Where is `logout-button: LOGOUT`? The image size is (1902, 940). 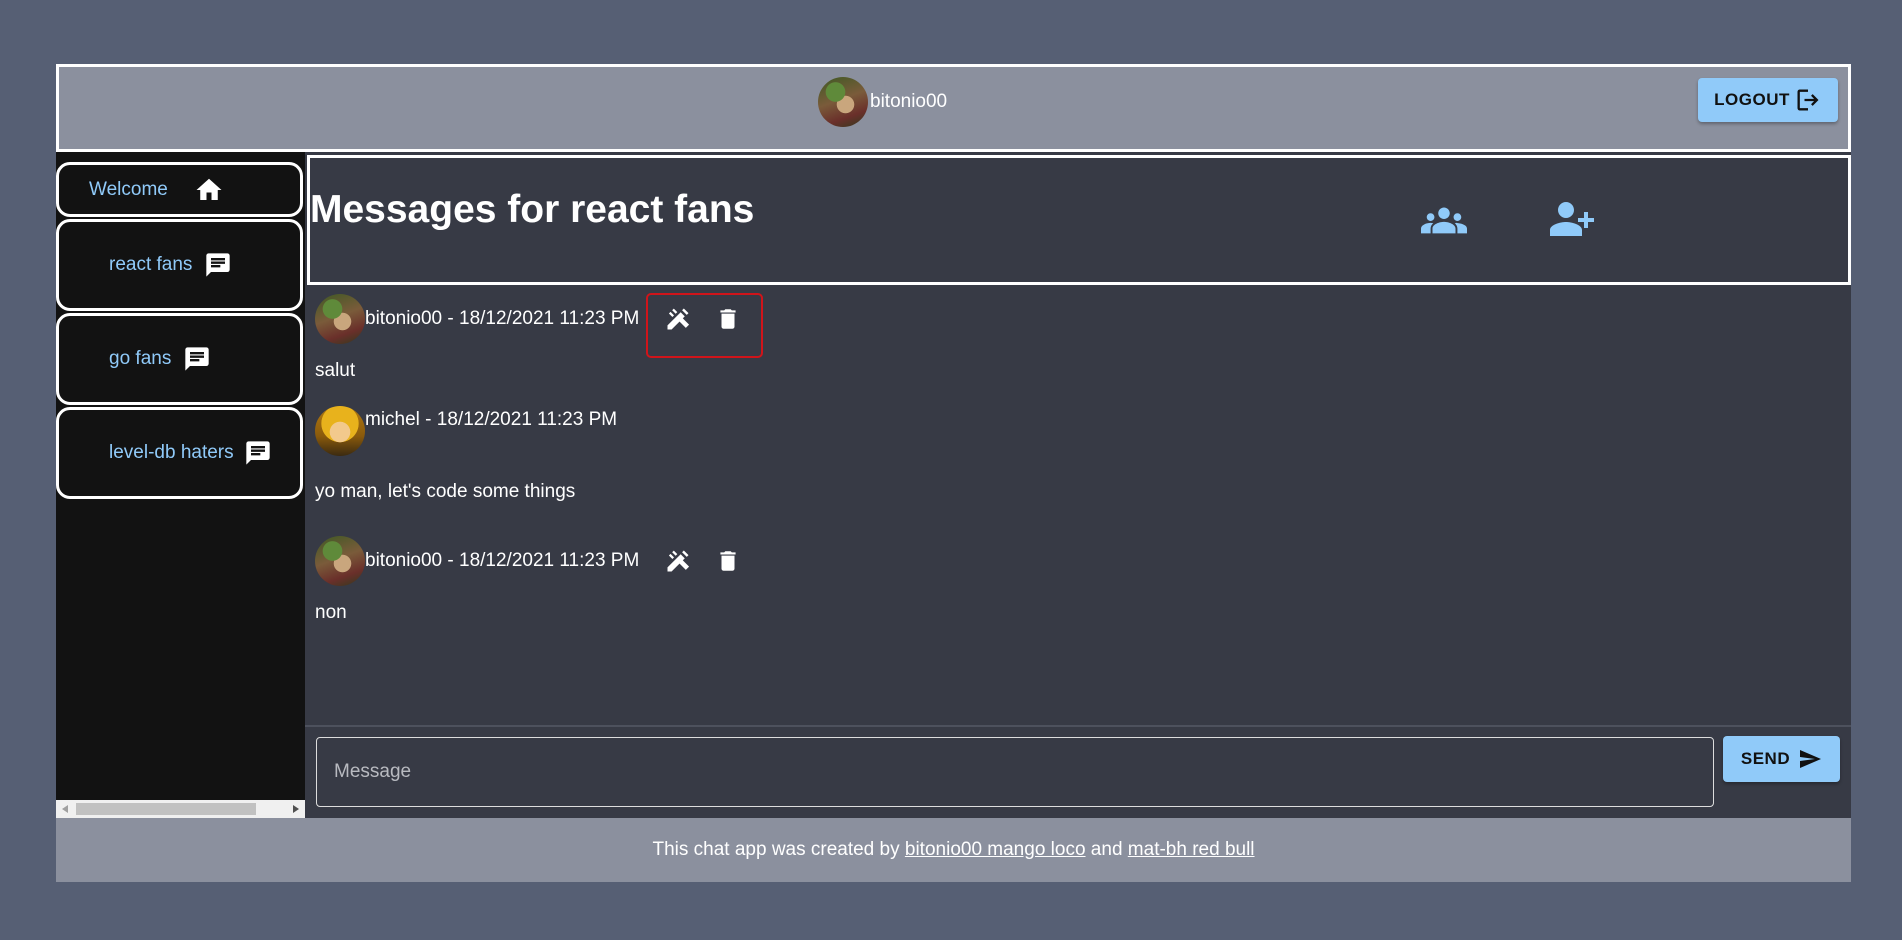
logout-button: LOGOUT is located at coordinates (1768, 100).